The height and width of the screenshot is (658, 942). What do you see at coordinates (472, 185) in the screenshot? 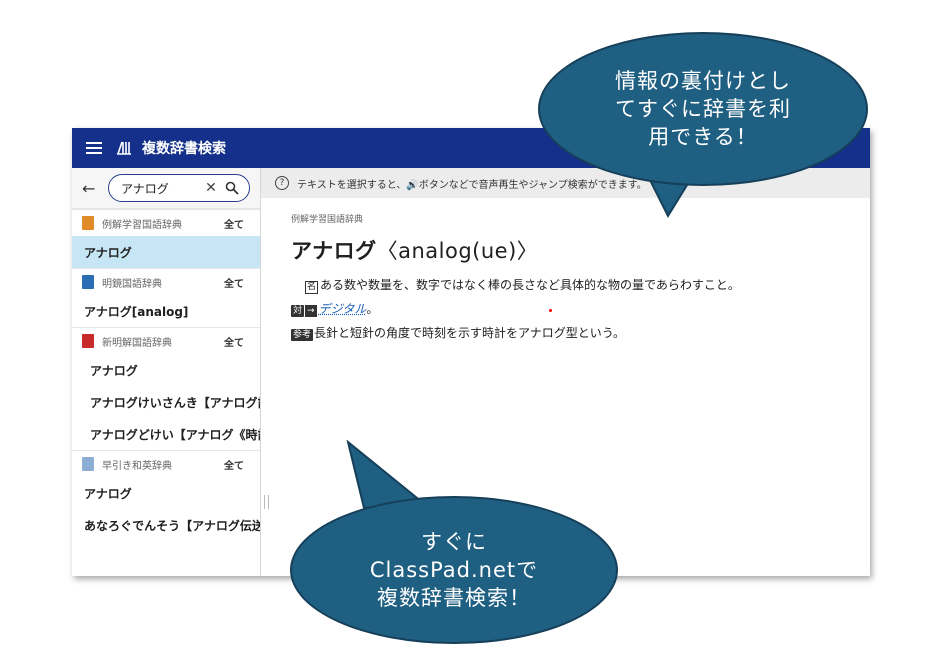
I see `hint-text: テキストを選択すると、🔊ボタンなどで音声再生やジャンプ検索ができます。` at bounding box center [472, 185].